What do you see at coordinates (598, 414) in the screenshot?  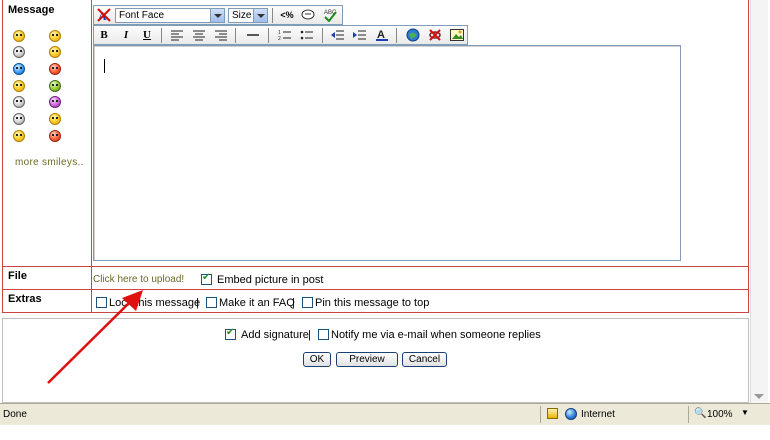 I see `security-zone-label: Internet` at bounding box center [598, 414].